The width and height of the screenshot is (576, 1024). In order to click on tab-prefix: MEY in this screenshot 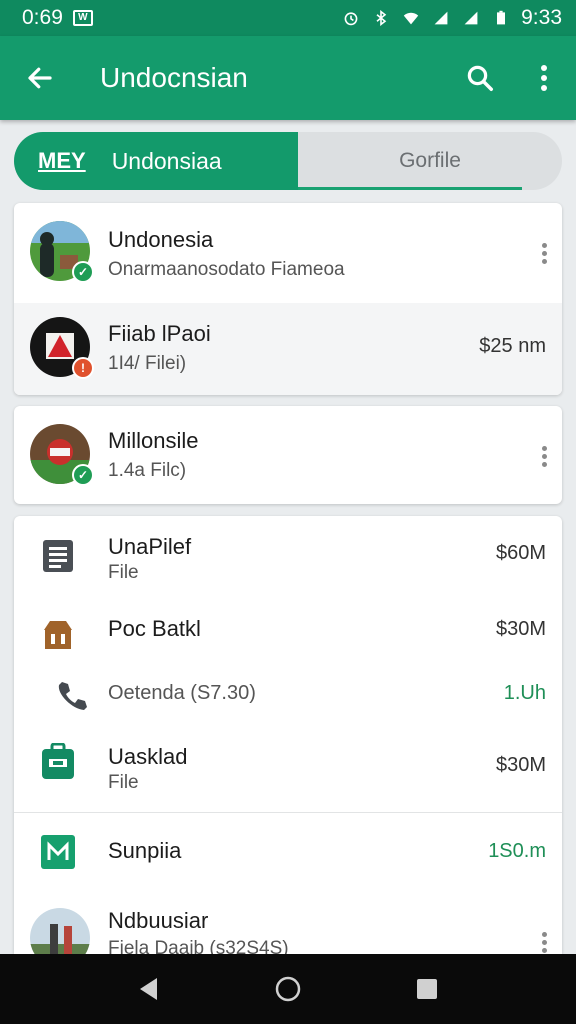, I will do `click(62, 160)`.